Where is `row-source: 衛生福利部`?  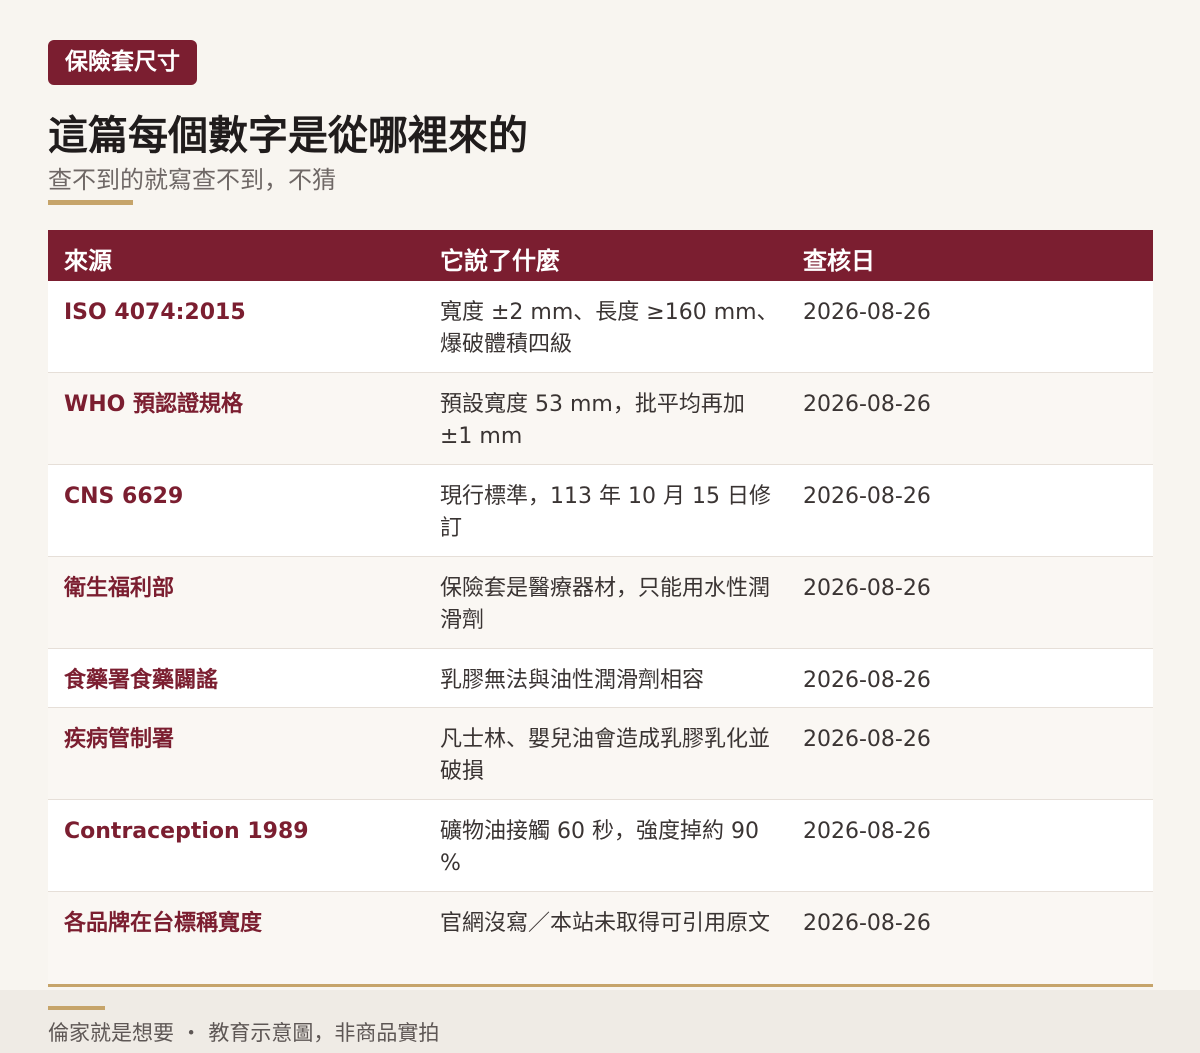
row-source: 衛生福利部 is located at coordinates (119, 588).